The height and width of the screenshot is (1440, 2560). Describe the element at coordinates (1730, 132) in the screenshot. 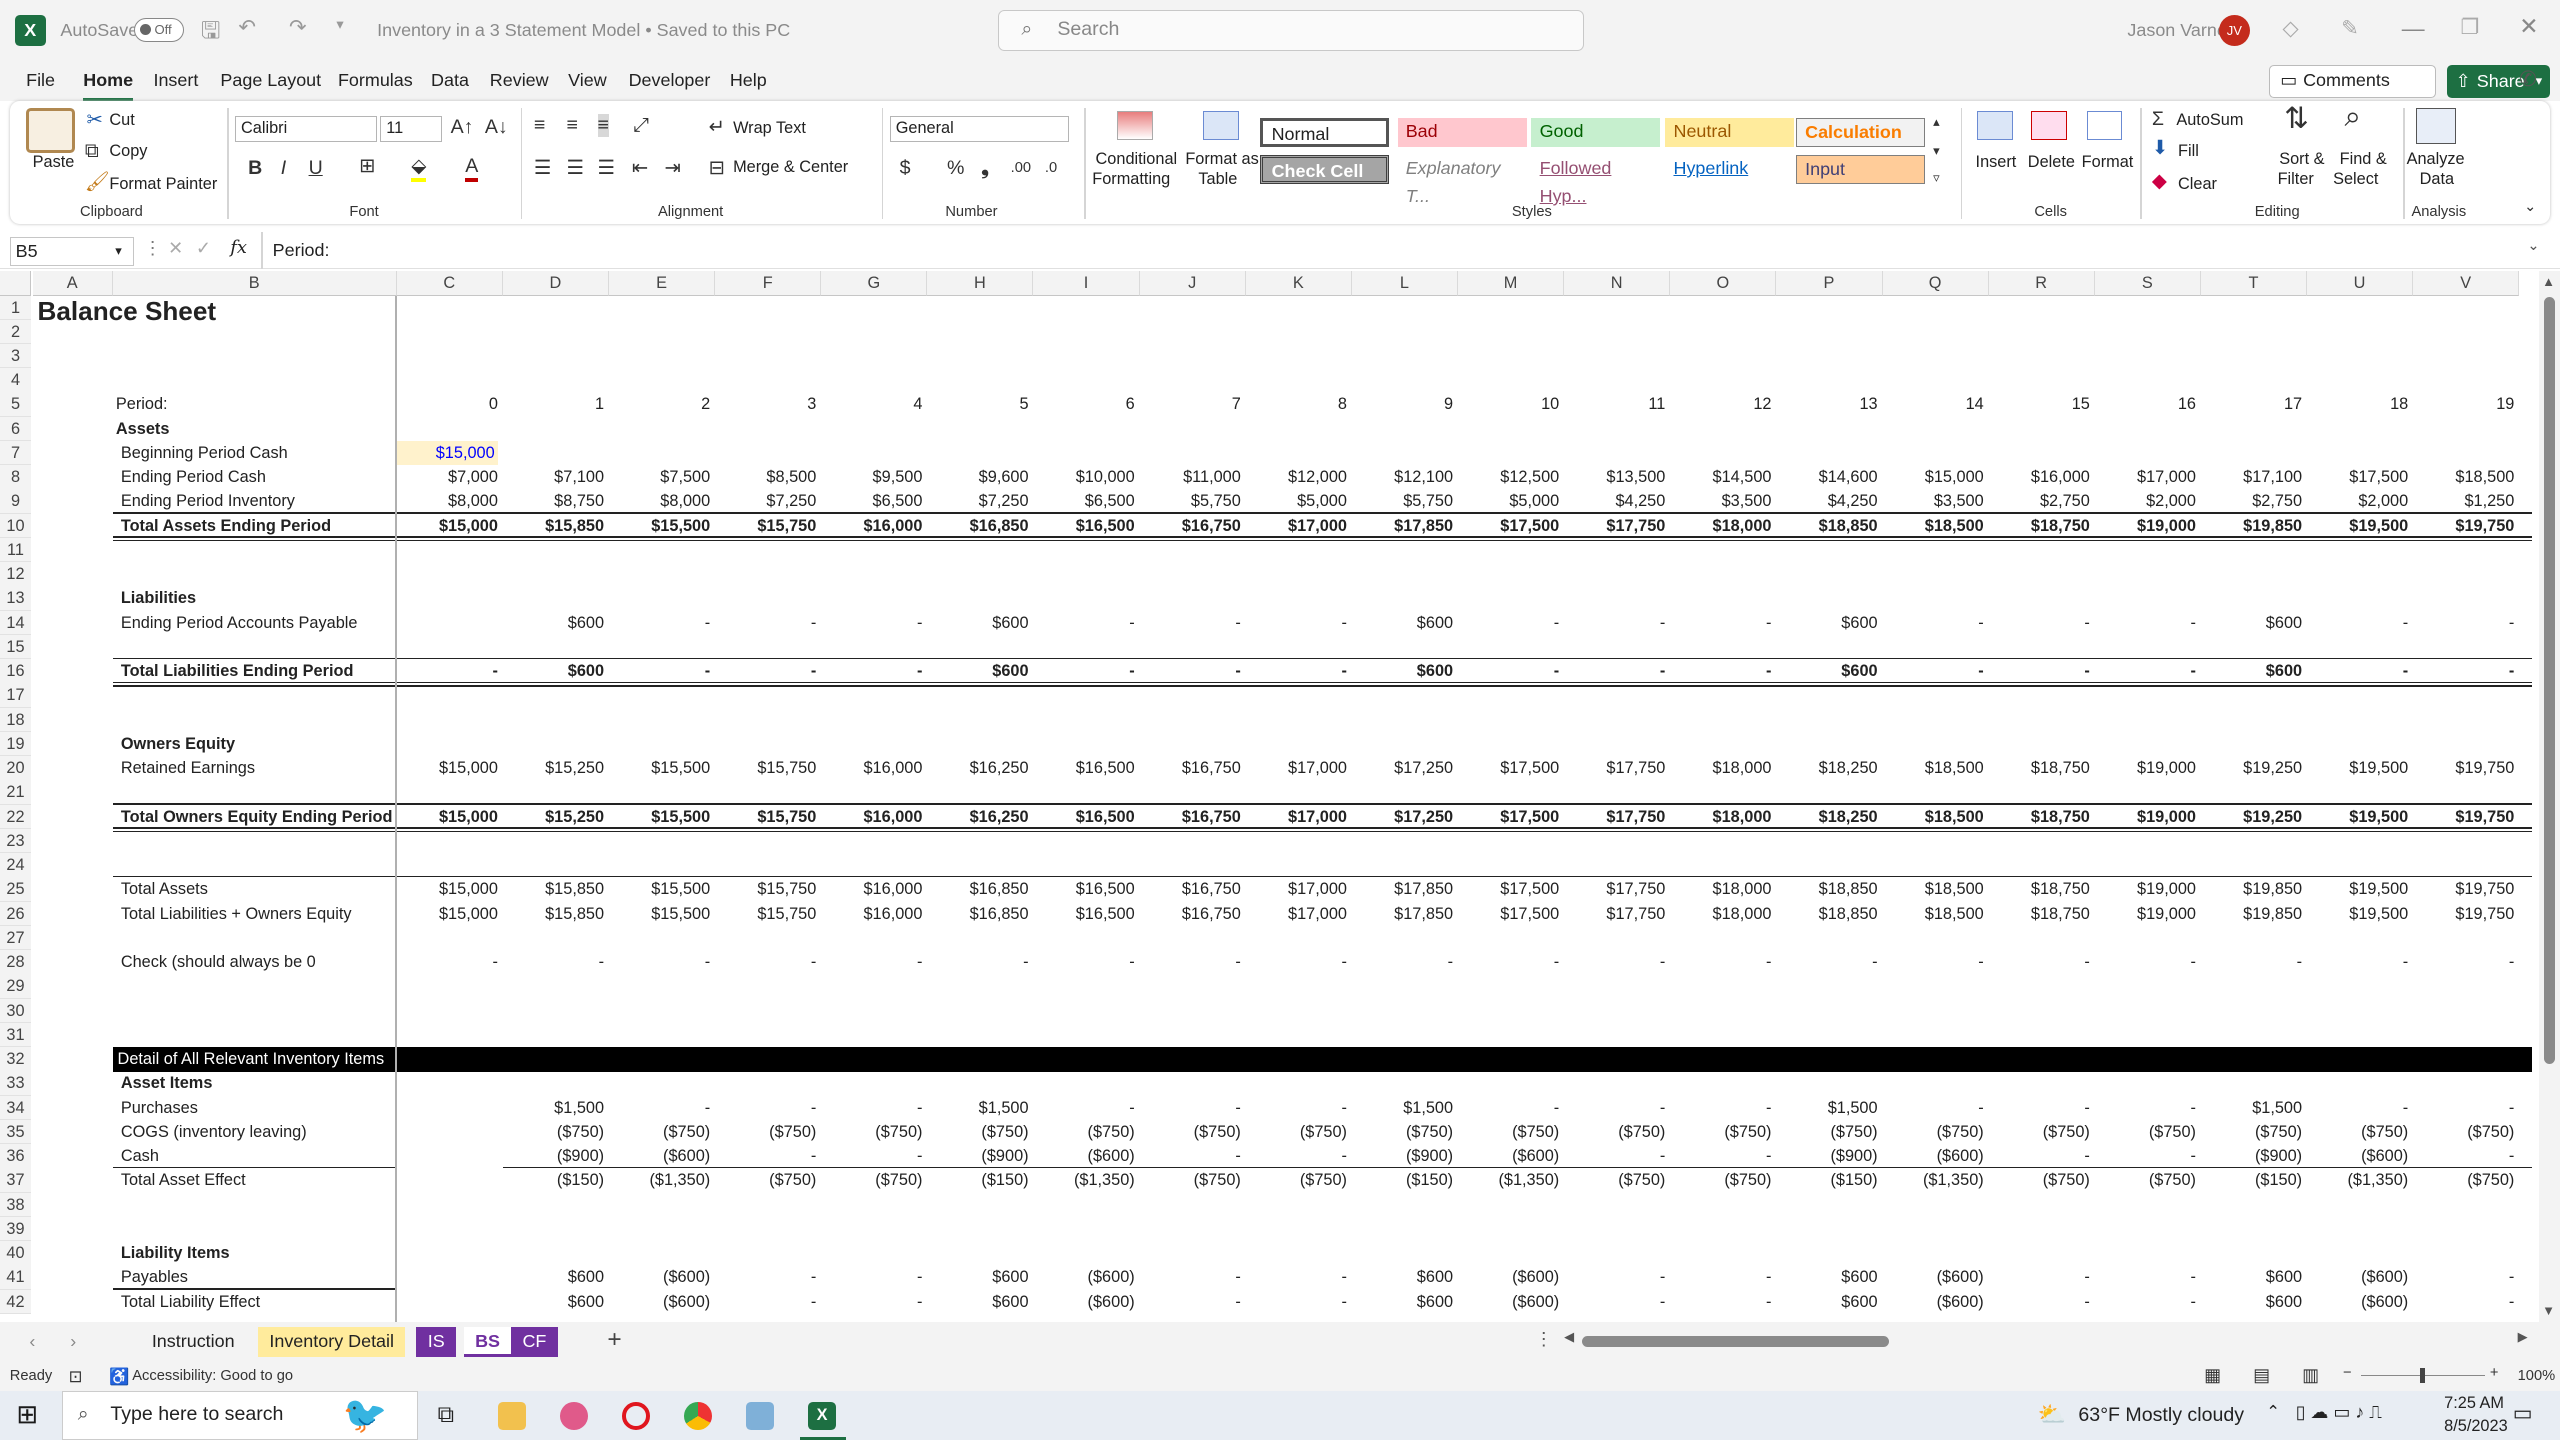

I see `style-neutral: Neutral` at that location.